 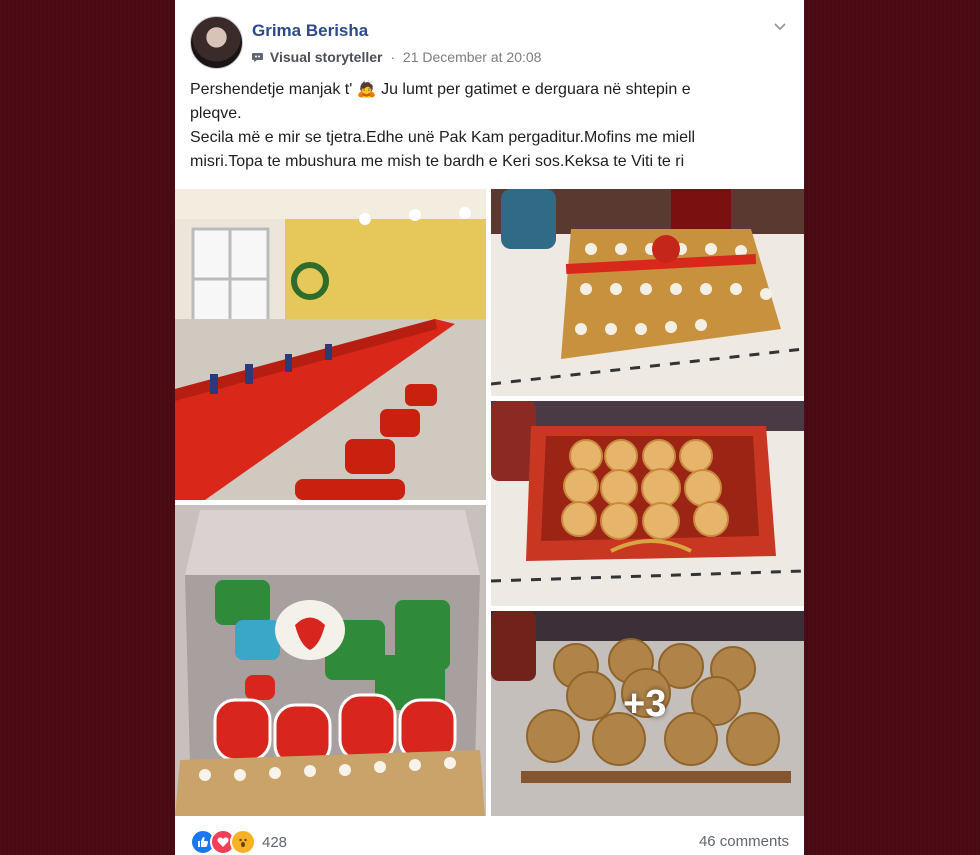 I want to click on photo-muffin-box, so click(x=647, y=503).